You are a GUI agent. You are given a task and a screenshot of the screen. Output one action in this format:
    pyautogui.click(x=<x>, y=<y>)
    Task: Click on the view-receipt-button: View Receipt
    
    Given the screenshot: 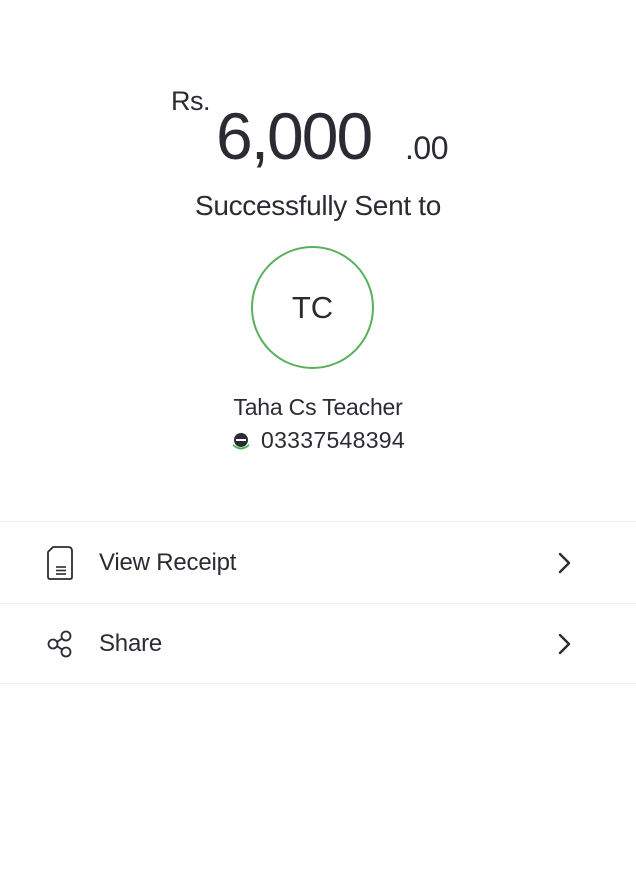 What is the action you would take?
    pyautogui.click(x=318, y=563)
    